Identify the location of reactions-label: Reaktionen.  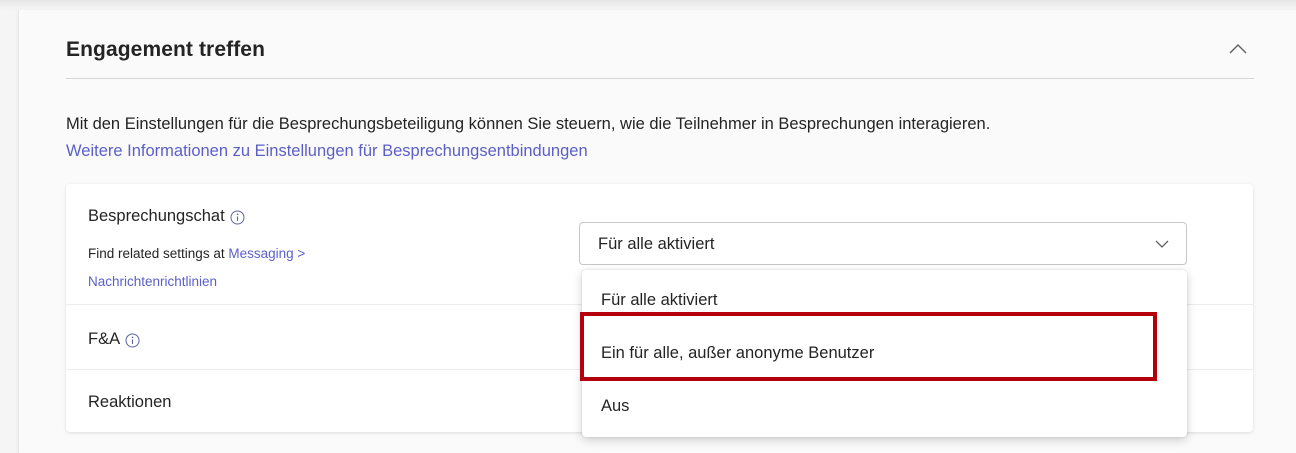
(129, 402).